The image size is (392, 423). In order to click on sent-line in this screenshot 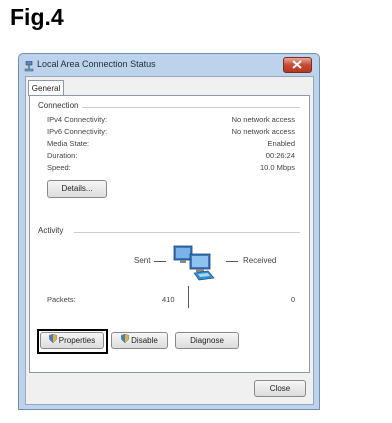, I will do `click(160, 261)`.